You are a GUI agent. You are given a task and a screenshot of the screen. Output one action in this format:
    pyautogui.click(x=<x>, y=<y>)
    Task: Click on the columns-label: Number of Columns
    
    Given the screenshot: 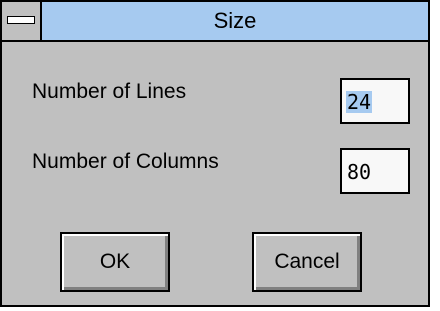 What is the action you would take?
    pyautogui.click(x=125, y=161)
    